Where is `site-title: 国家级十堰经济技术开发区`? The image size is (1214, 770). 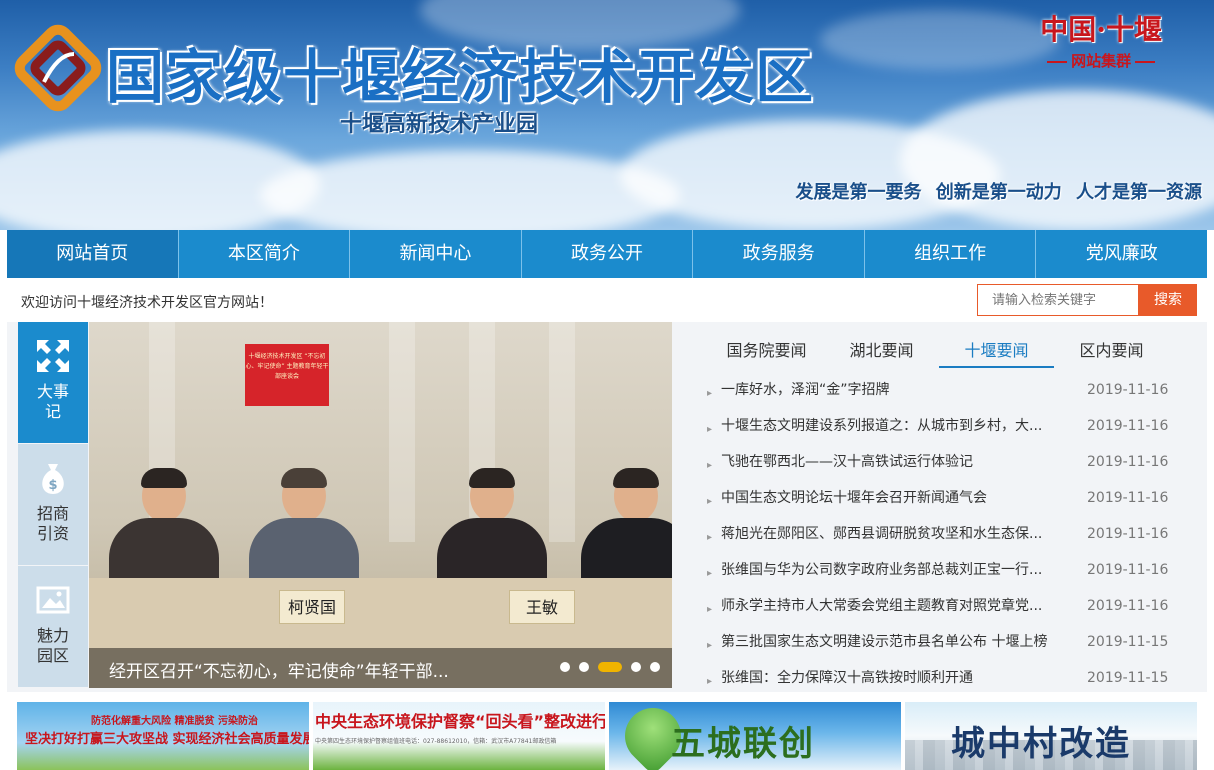 site-title: 国家级十堰经济技术开发区 is located at coordinates (460, 72).